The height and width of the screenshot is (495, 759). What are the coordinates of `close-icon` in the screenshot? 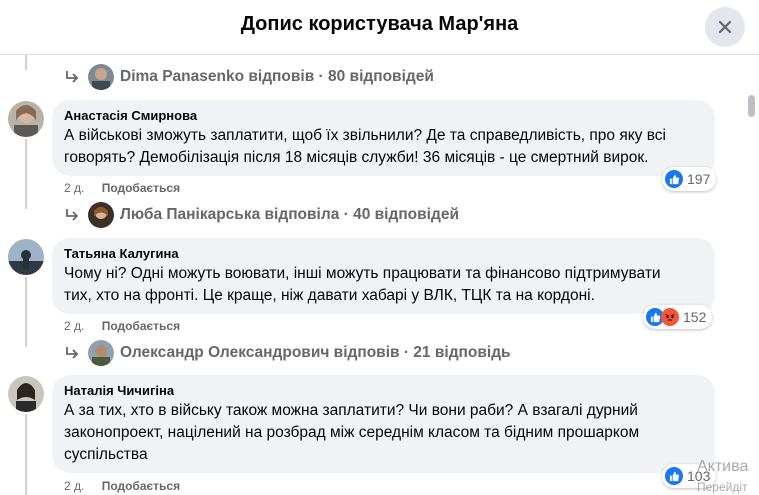 It's located at (725, 27).